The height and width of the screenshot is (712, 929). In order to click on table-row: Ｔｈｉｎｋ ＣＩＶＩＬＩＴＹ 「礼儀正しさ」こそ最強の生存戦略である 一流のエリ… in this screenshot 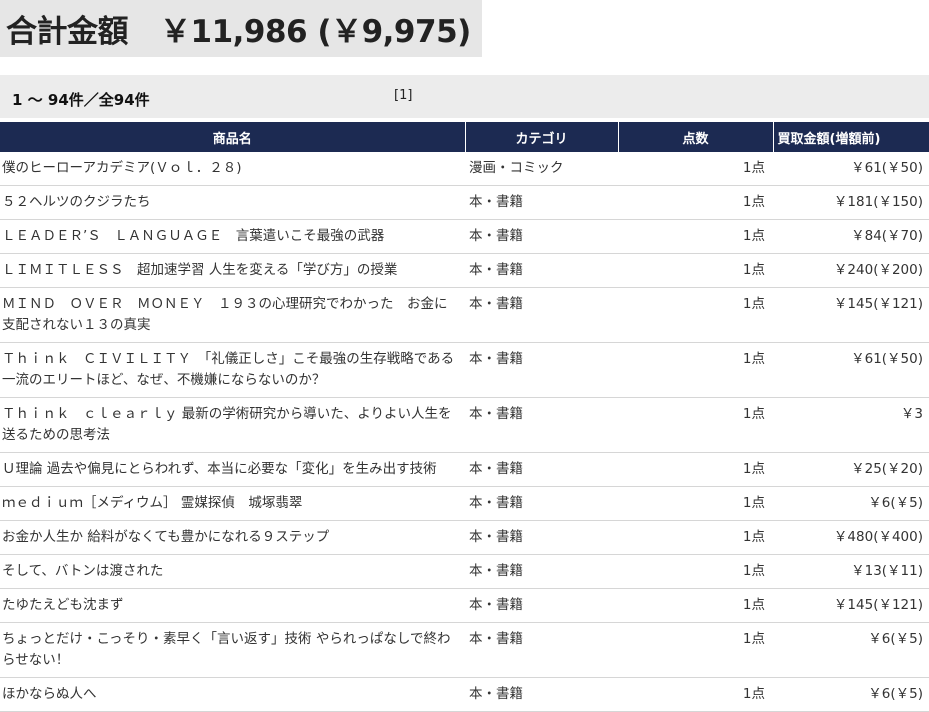, I will do `click(464, 370)`.